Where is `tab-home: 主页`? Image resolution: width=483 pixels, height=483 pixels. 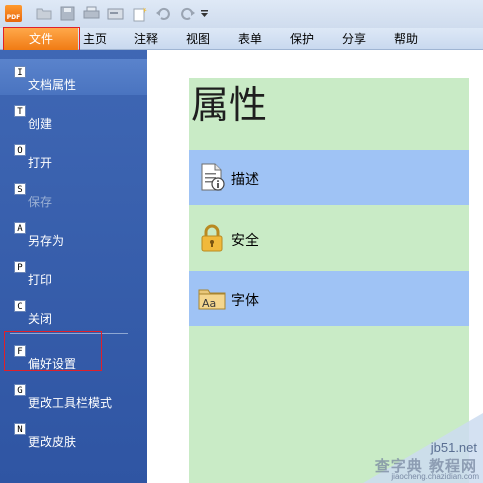 tab-home: 主页 is located at coordinates (95, 39).